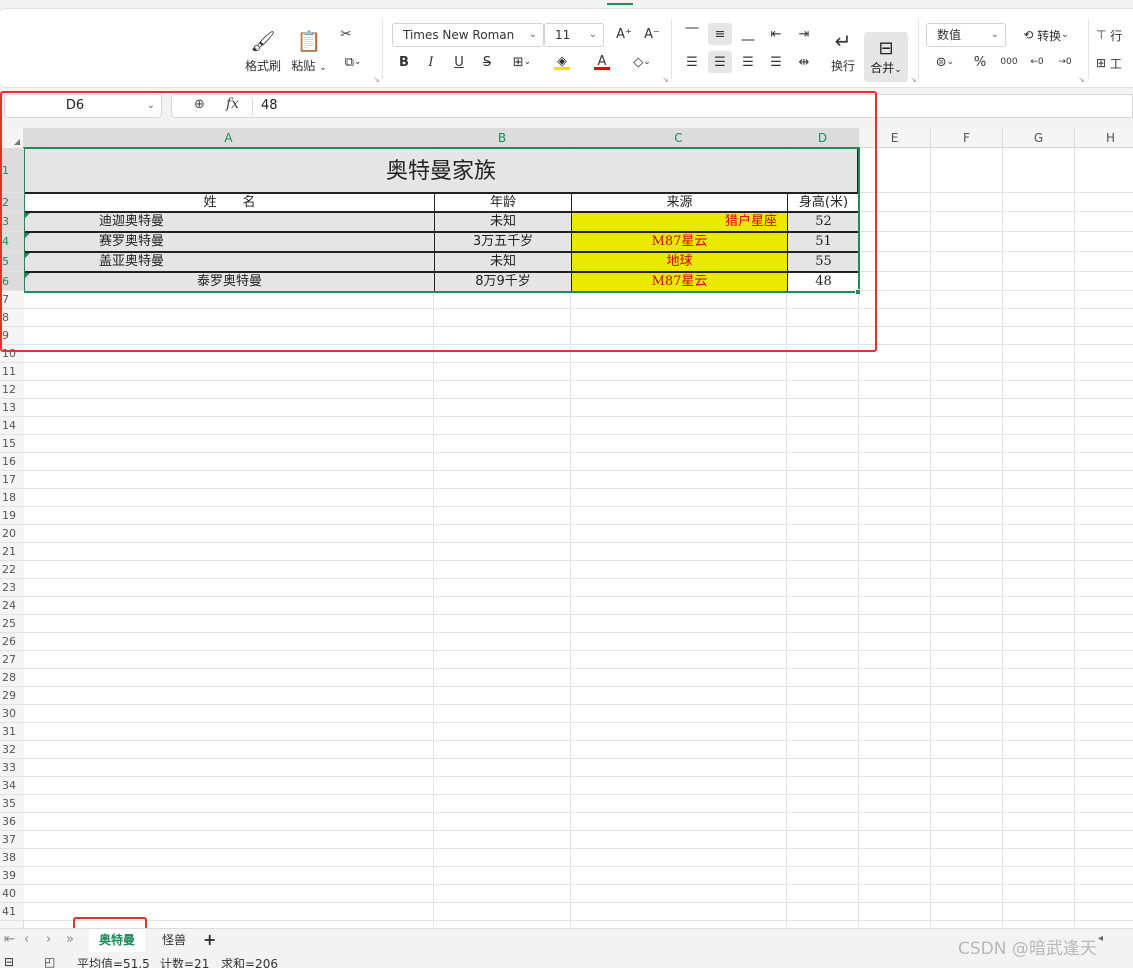 The height and width of the screenshot is (968, 1133). What do you see at coordinates (229, 202) in the screenshot?
I see `header-cell-name-header: 姓 名` at bounding box center [229, 202].